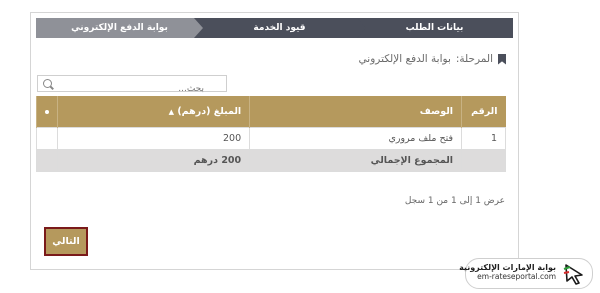 The height and width of the screenshot is (293, 600). What do you see at coordinates (132, 89) in the screenshot?
I see `search-input` at bounding box center [132, 89].